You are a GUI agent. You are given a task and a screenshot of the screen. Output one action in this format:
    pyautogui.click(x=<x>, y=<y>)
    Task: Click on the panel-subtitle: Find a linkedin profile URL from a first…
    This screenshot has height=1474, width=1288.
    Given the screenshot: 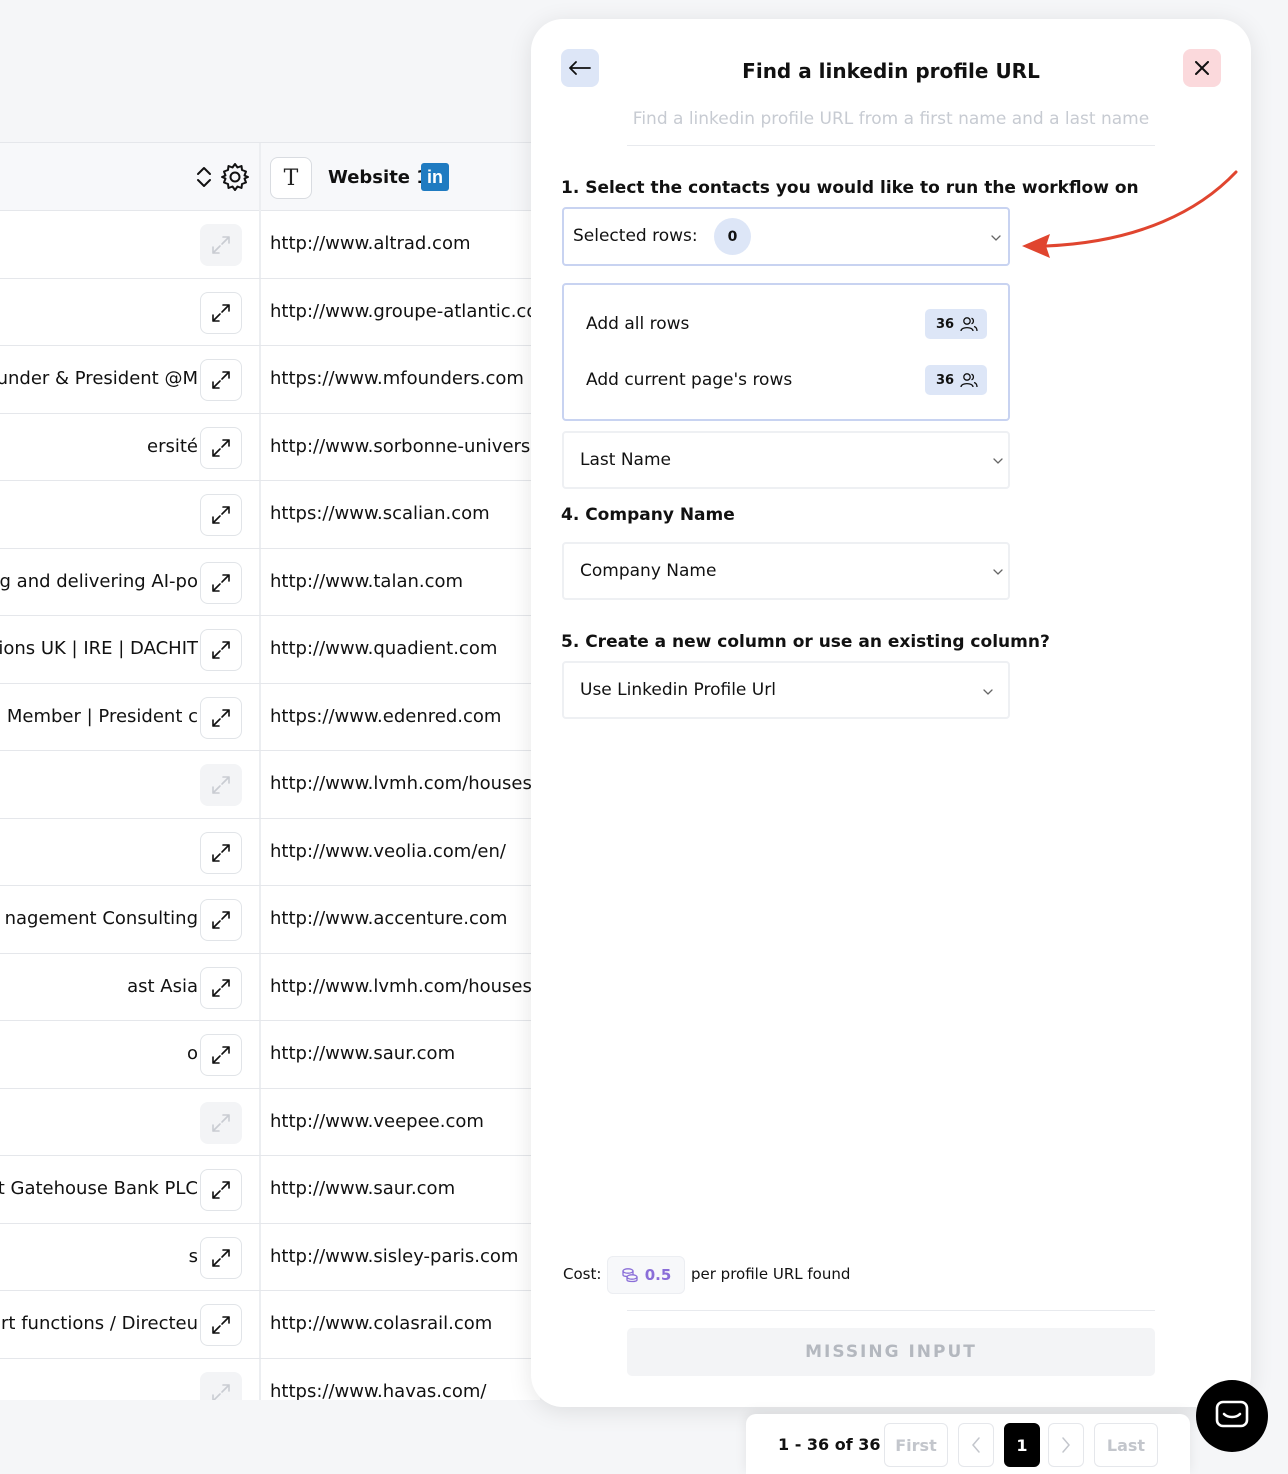 What is the action you would take?
    pyautogui.click(x=891, y=119)
    